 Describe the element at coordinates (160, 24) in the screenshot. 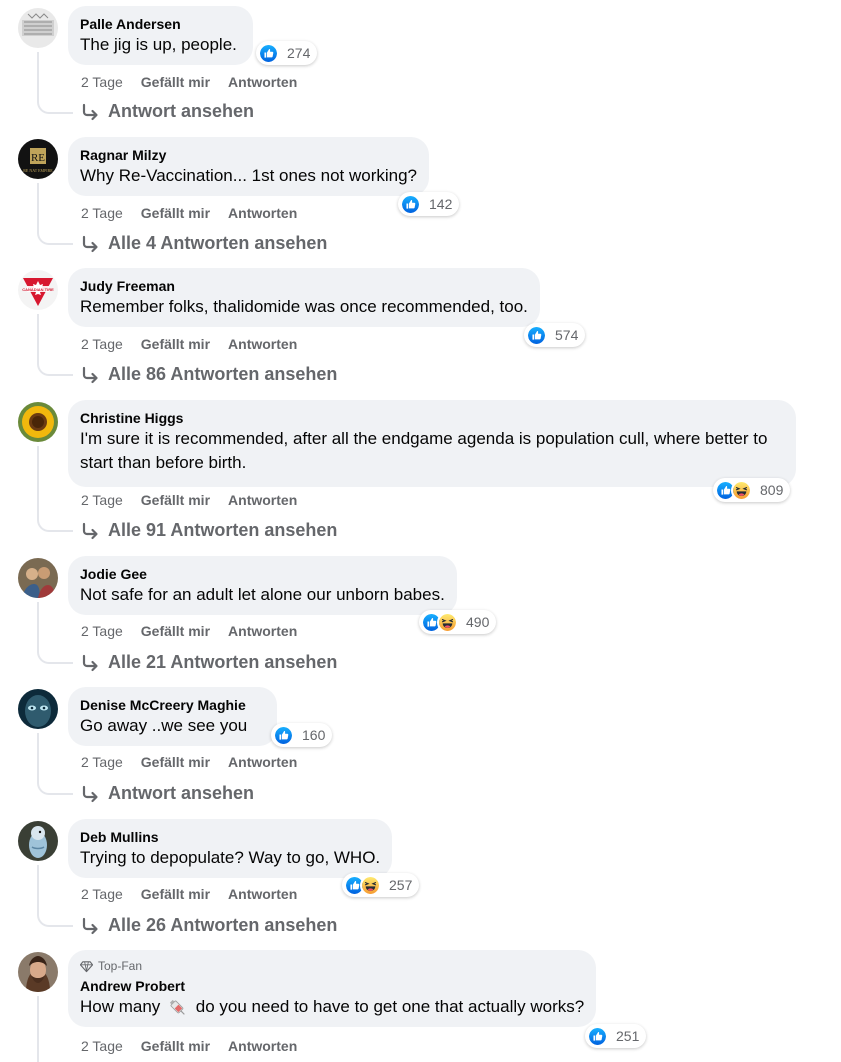

I see `comment-author: Palle Andersen` at that location.